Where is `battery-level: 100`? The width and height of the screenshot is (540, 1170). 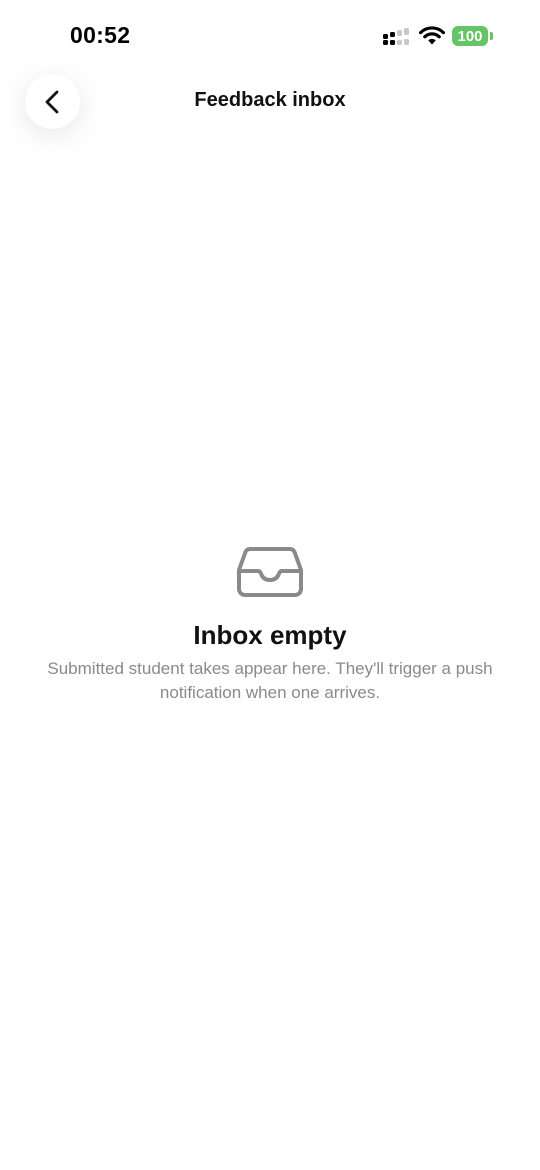 battery-level: 100 is located at coordinates (470, 36).